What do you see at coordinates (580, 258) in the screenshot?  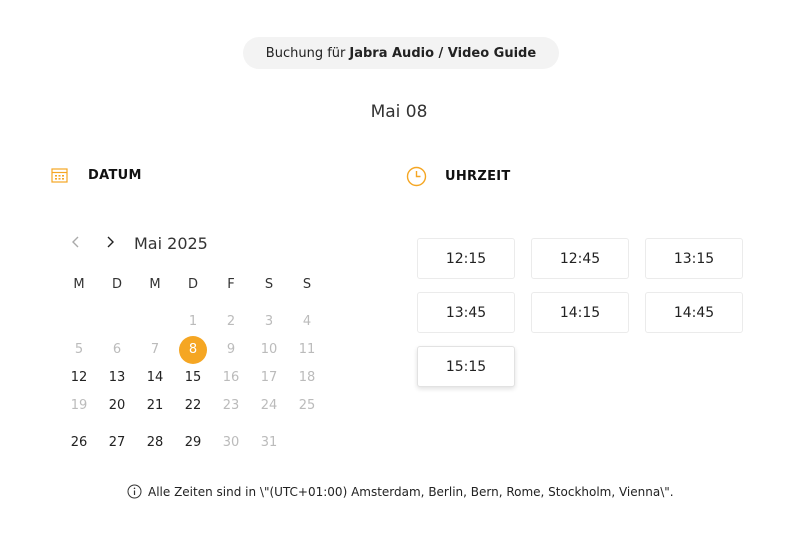 I see `time-slot-button: 12:45` at bounding box center [580, 258].